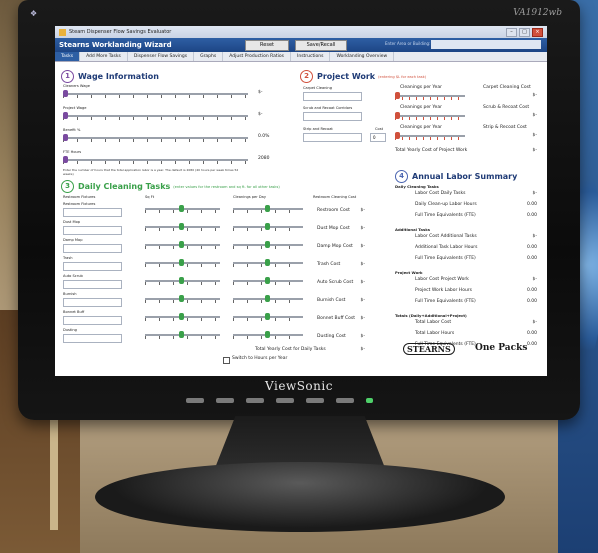  What do you see at coordinates (440, 193) in the screenshot?
I see `summary-row-label: Labor Cost Daily Tasks` at bounding box center [440, 193].